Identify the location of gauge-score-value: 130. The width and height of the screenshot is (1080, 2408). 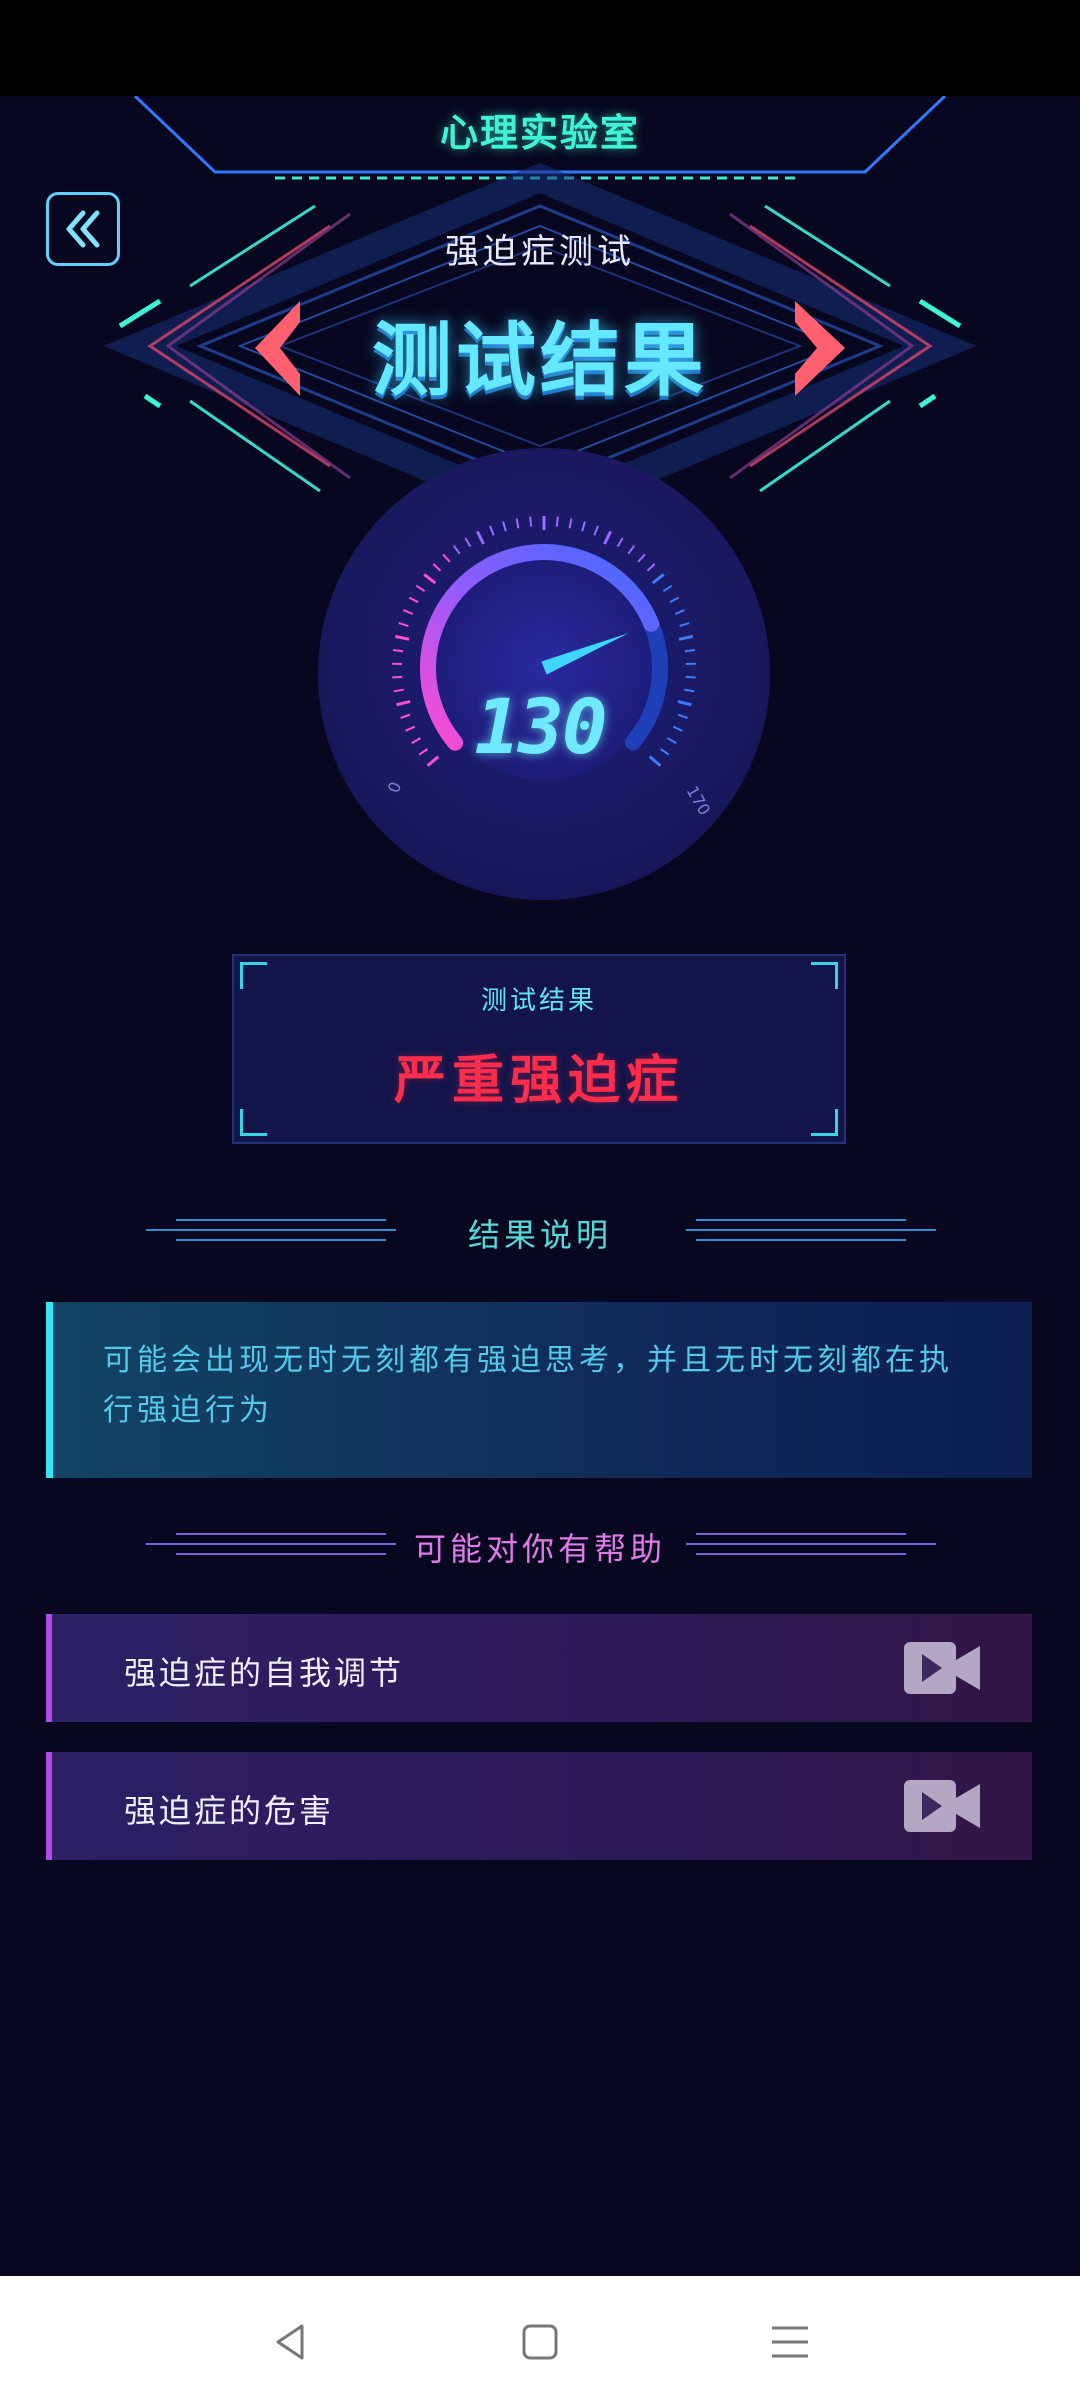
(540, 726).